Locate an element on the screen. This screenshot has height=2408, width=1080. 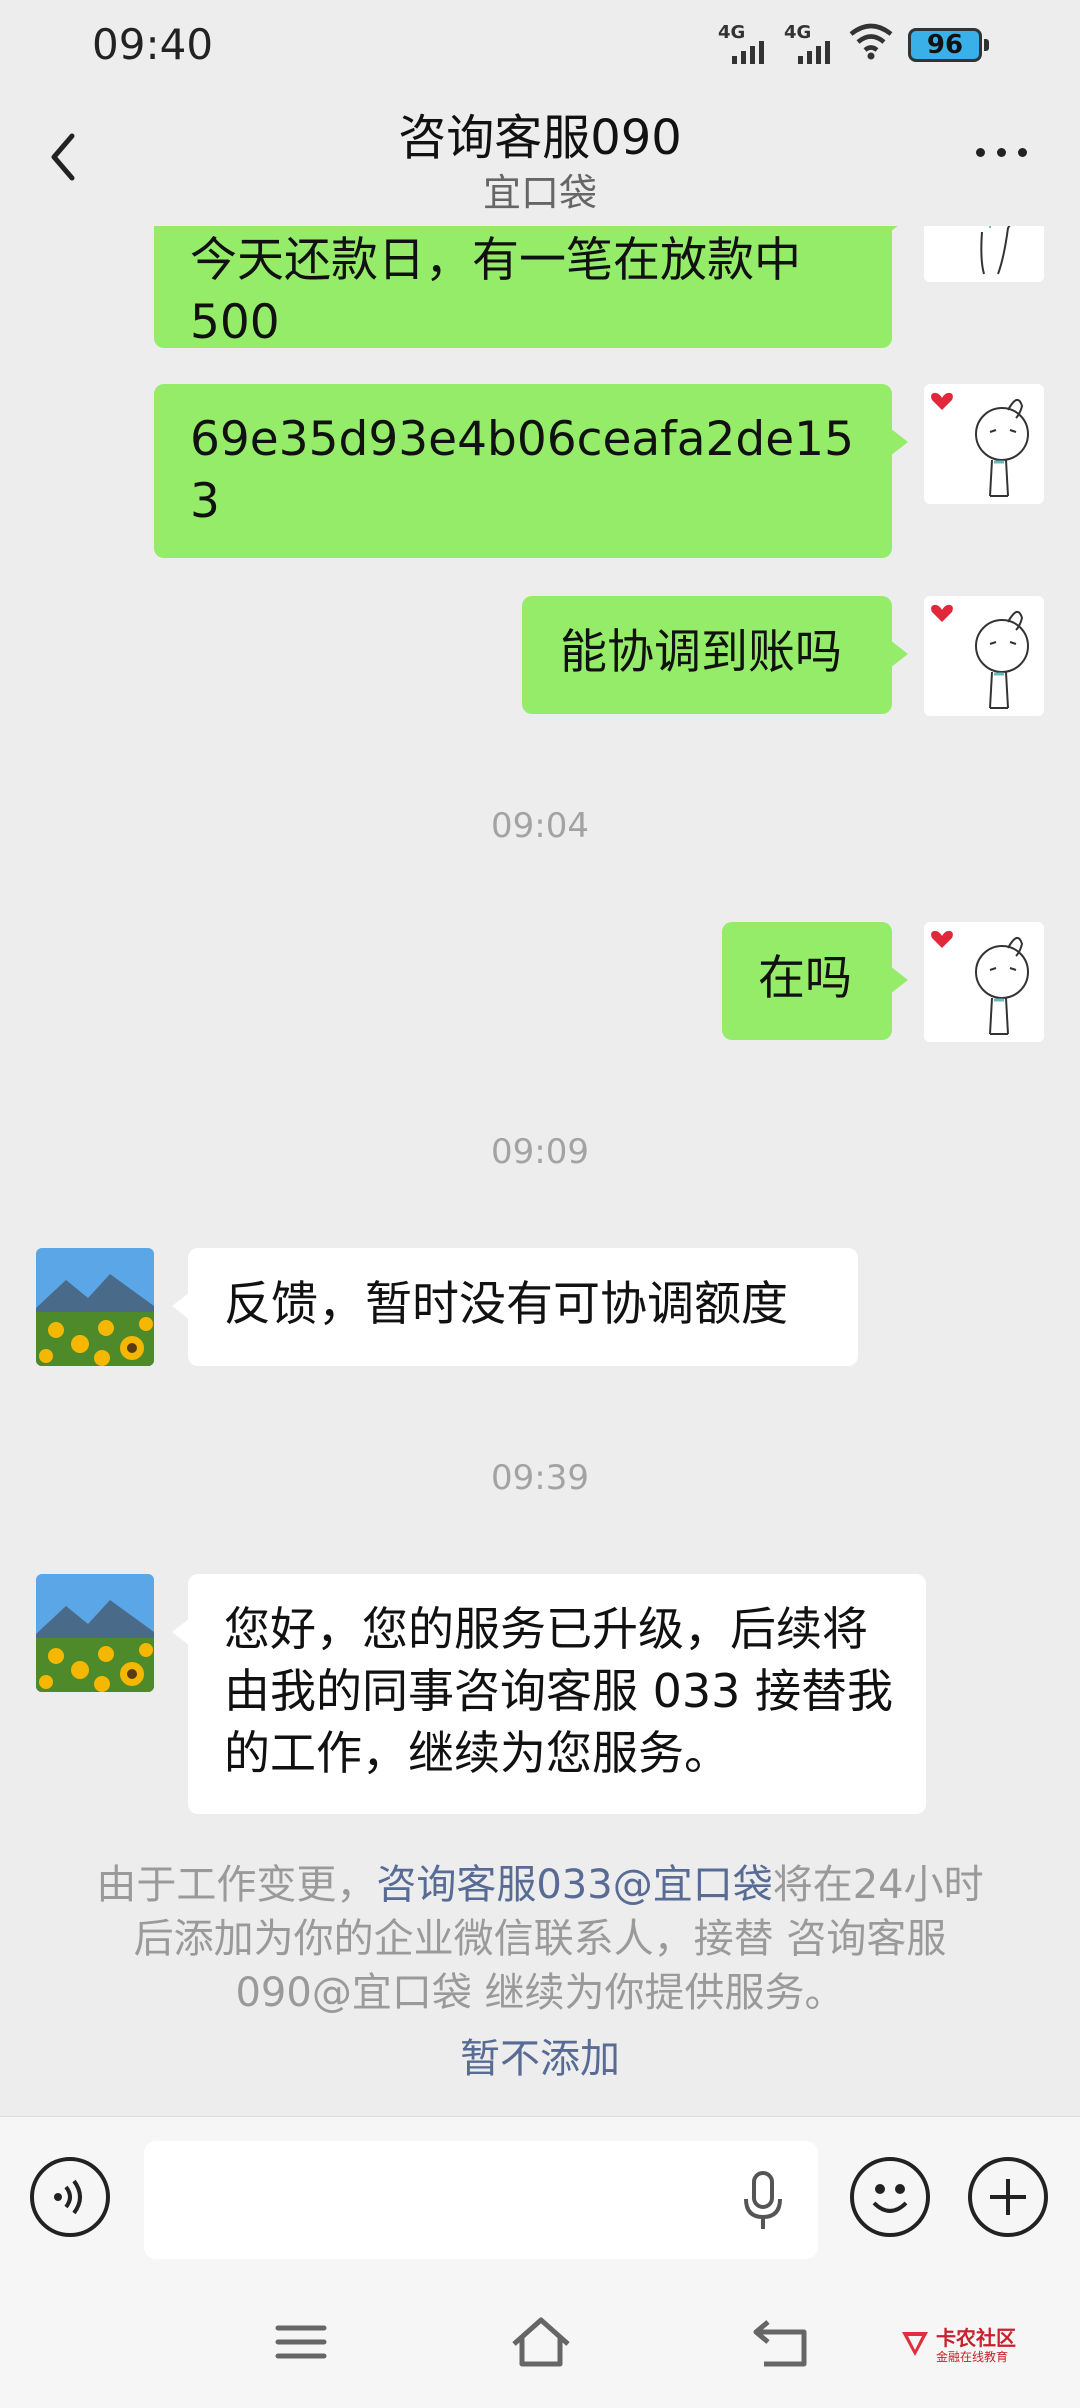
my-message-bubble: 能协调到账吗 is located at coordinates (715, 655).